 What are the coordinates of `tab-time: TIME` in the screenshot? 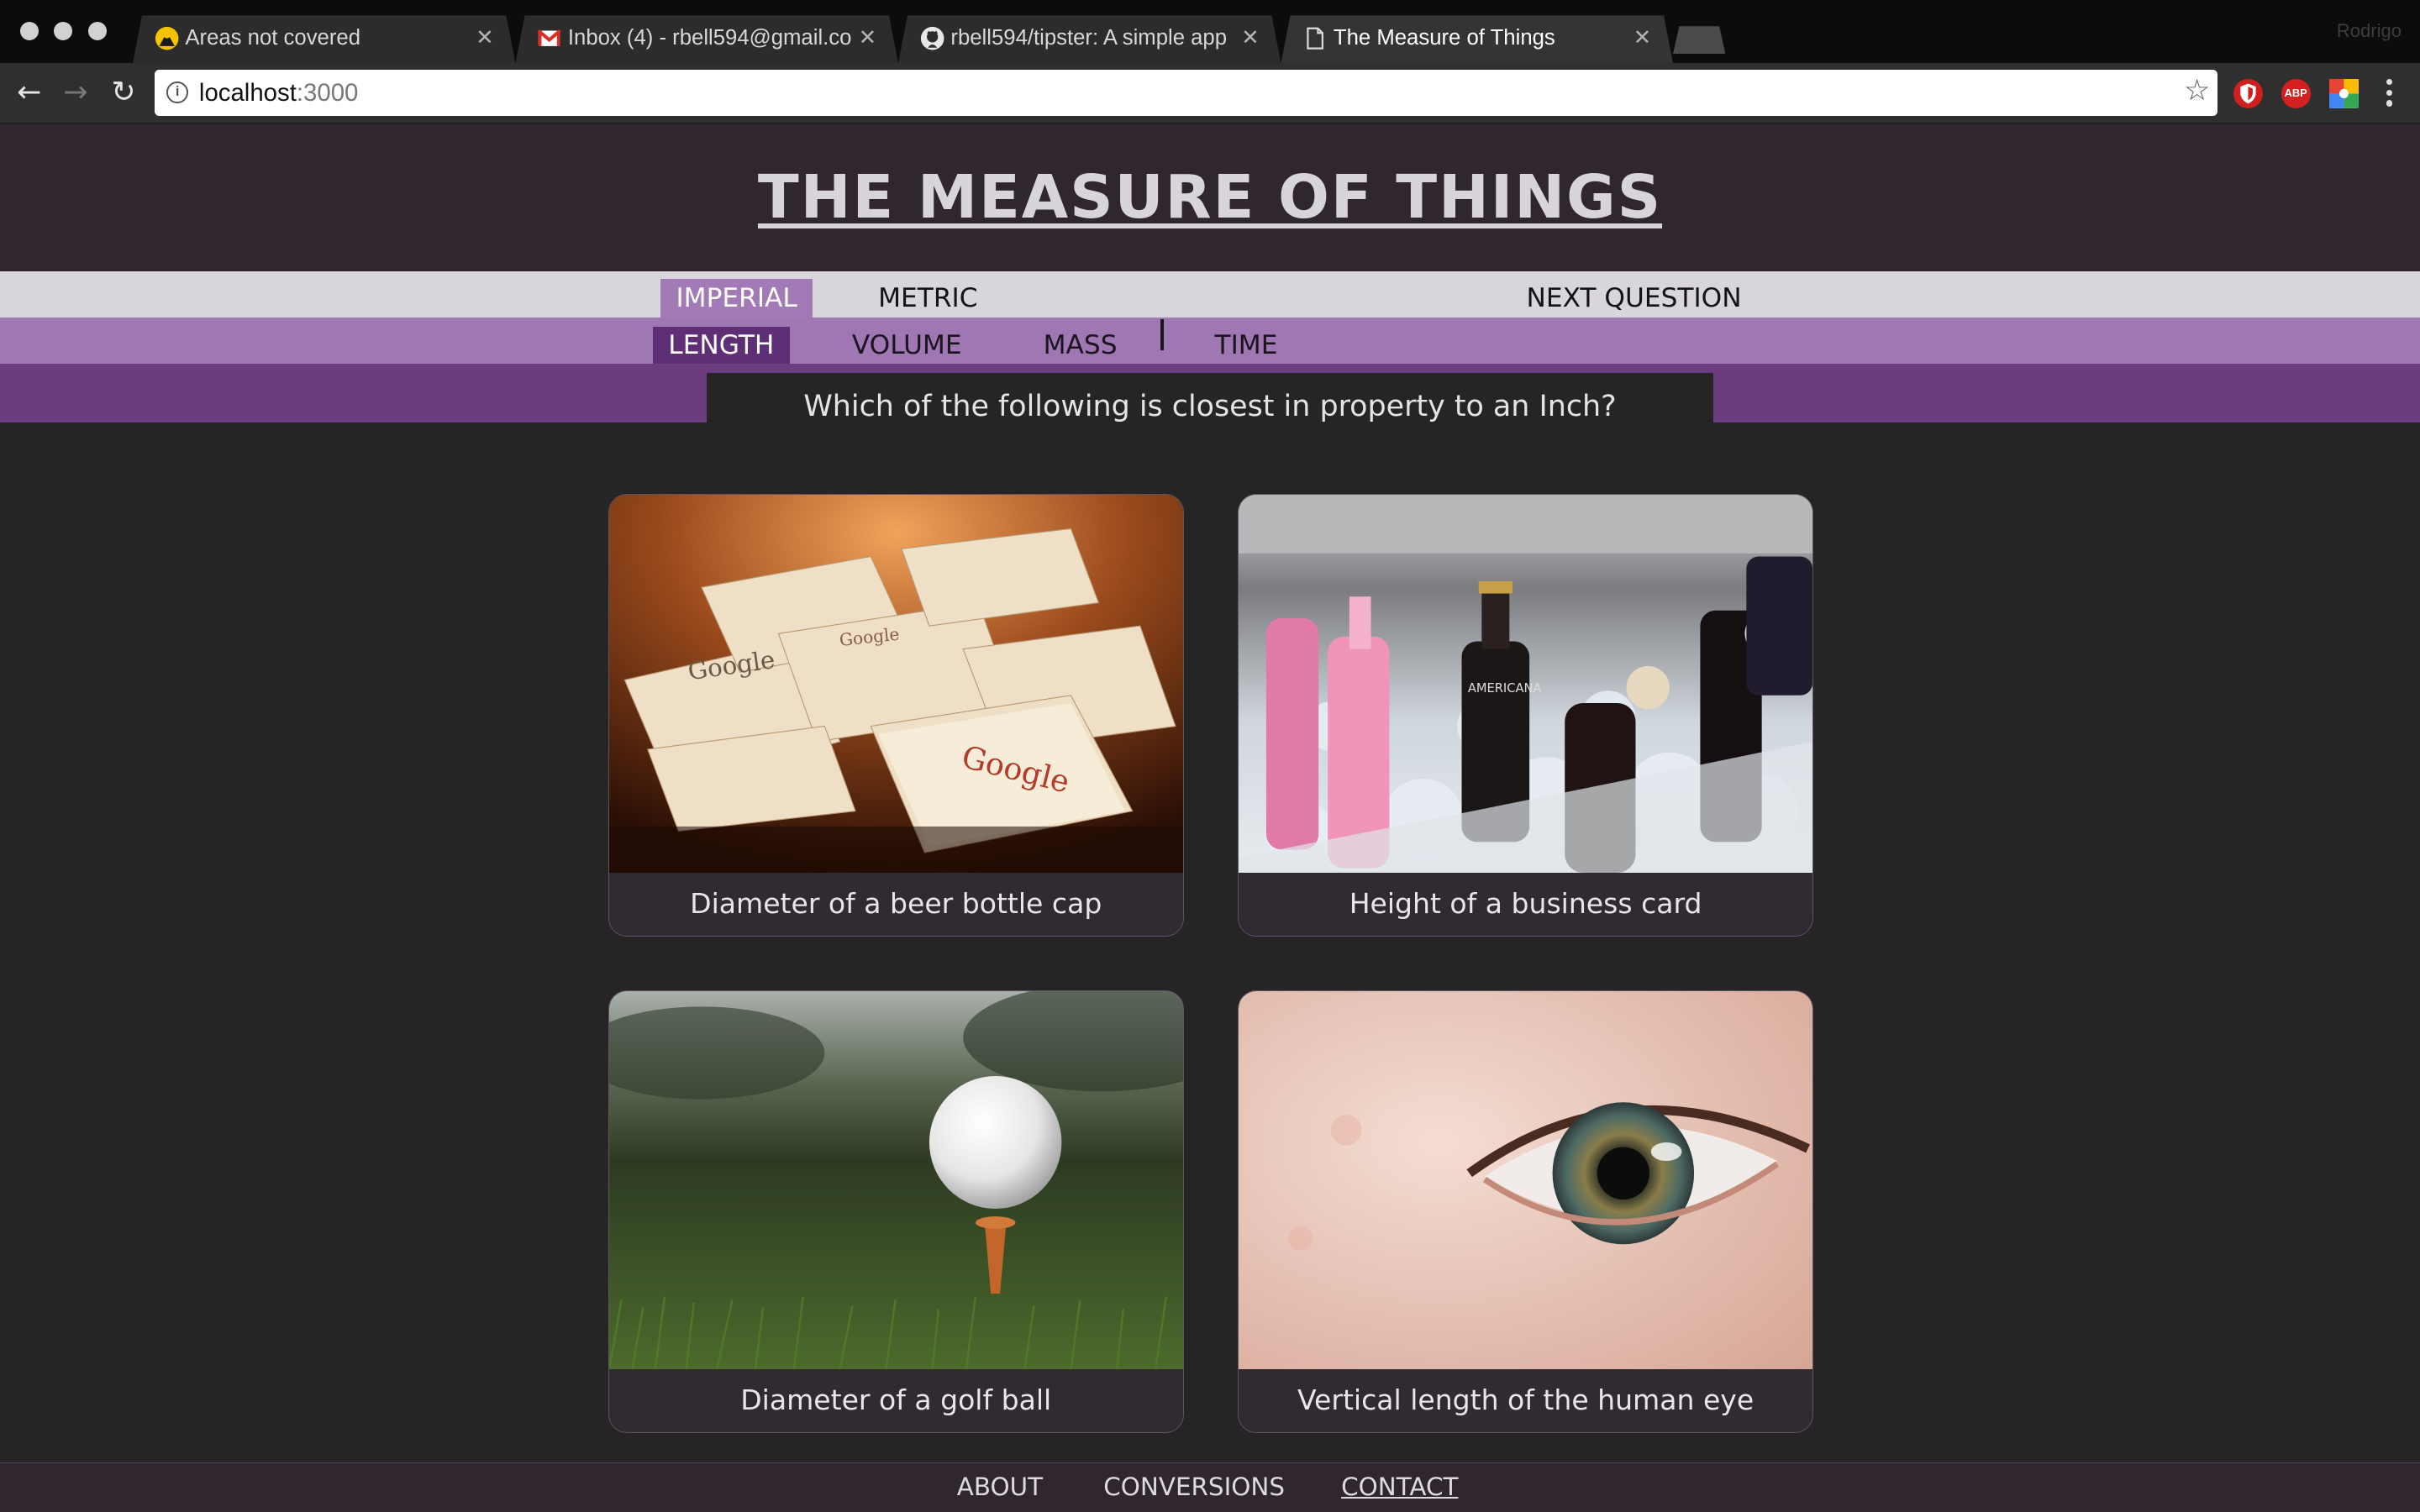 It's located at (1246, 345).